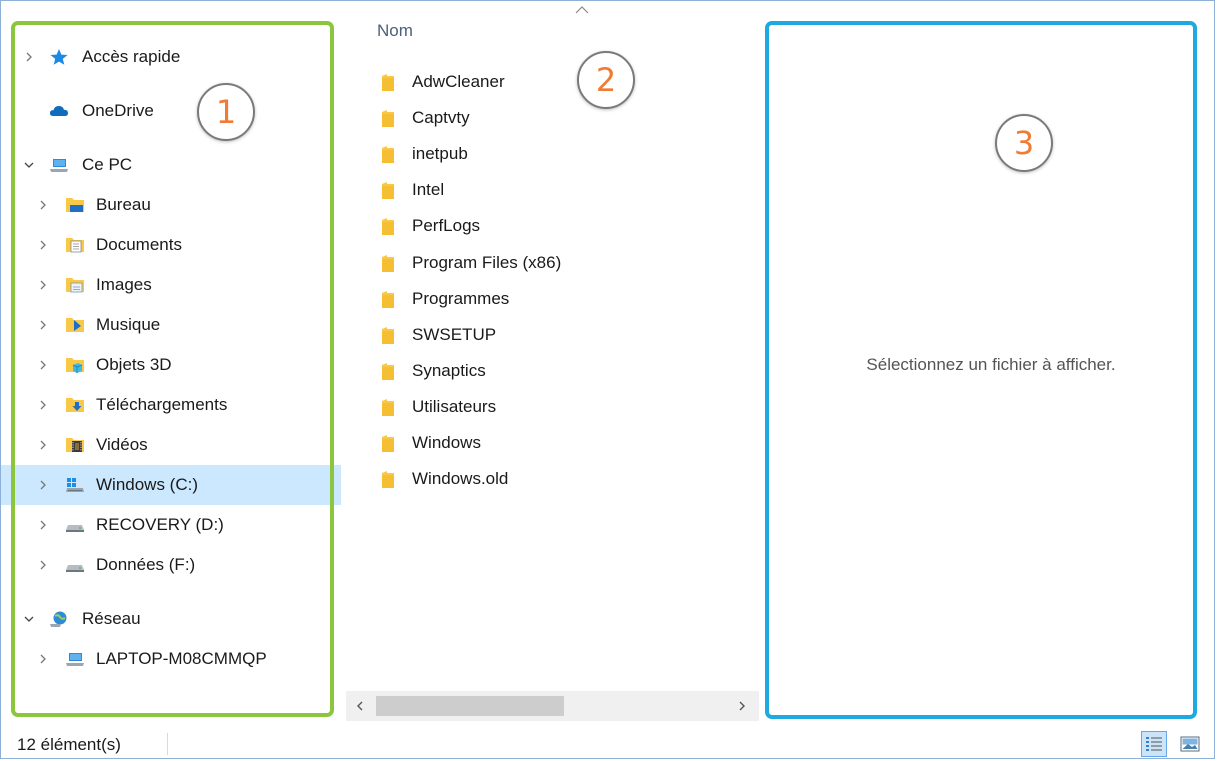 Image resolution: width=1217 pixels, height=761 pixels. Describe the element at coordinates (147, 484) in the screenshot. I see `nav-item-label: Windows (C:)` at that location.